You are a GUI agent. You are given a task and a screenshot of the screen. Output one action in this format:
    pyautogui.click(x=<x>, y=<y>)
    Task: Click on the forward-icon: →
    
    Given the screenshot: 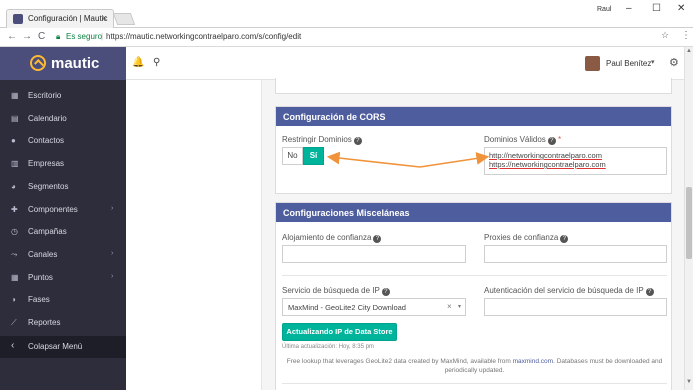 What is the action you would take?
    pyautogui.click(x=27, y=36)
    